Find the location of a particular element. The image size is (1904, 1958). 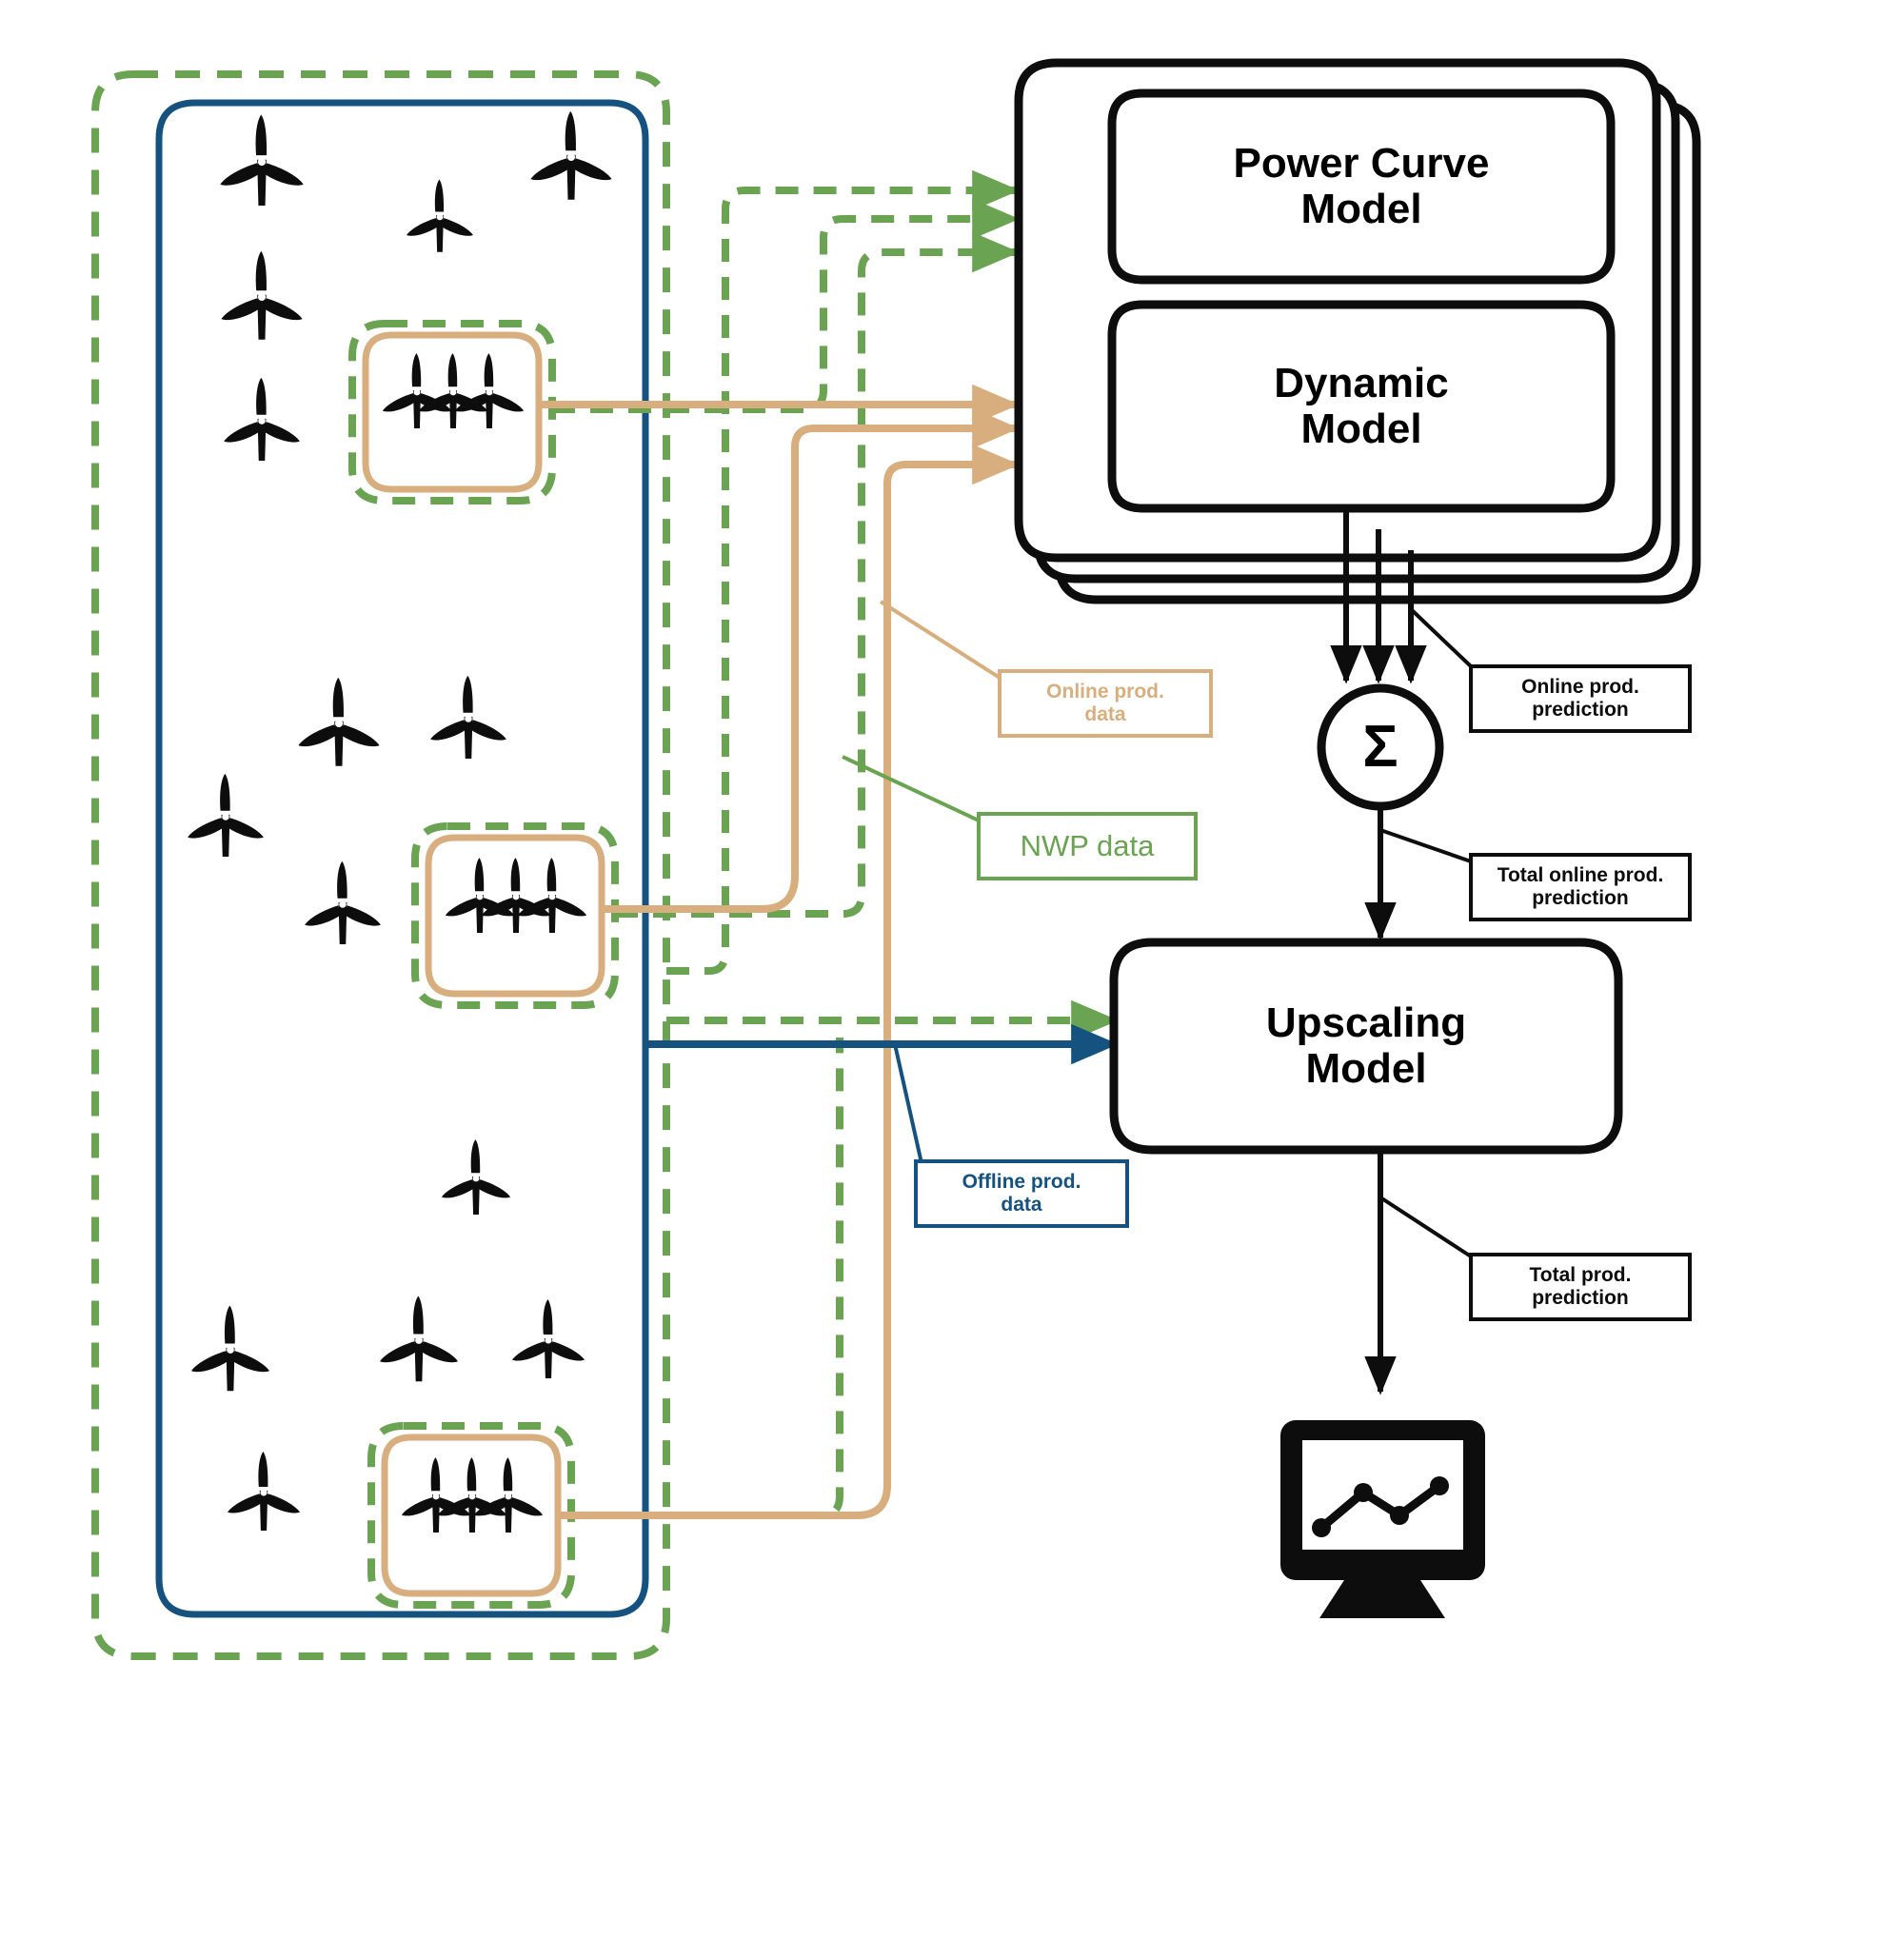

nwp-data-text: NWP data is located at coordinates (1087, 845).